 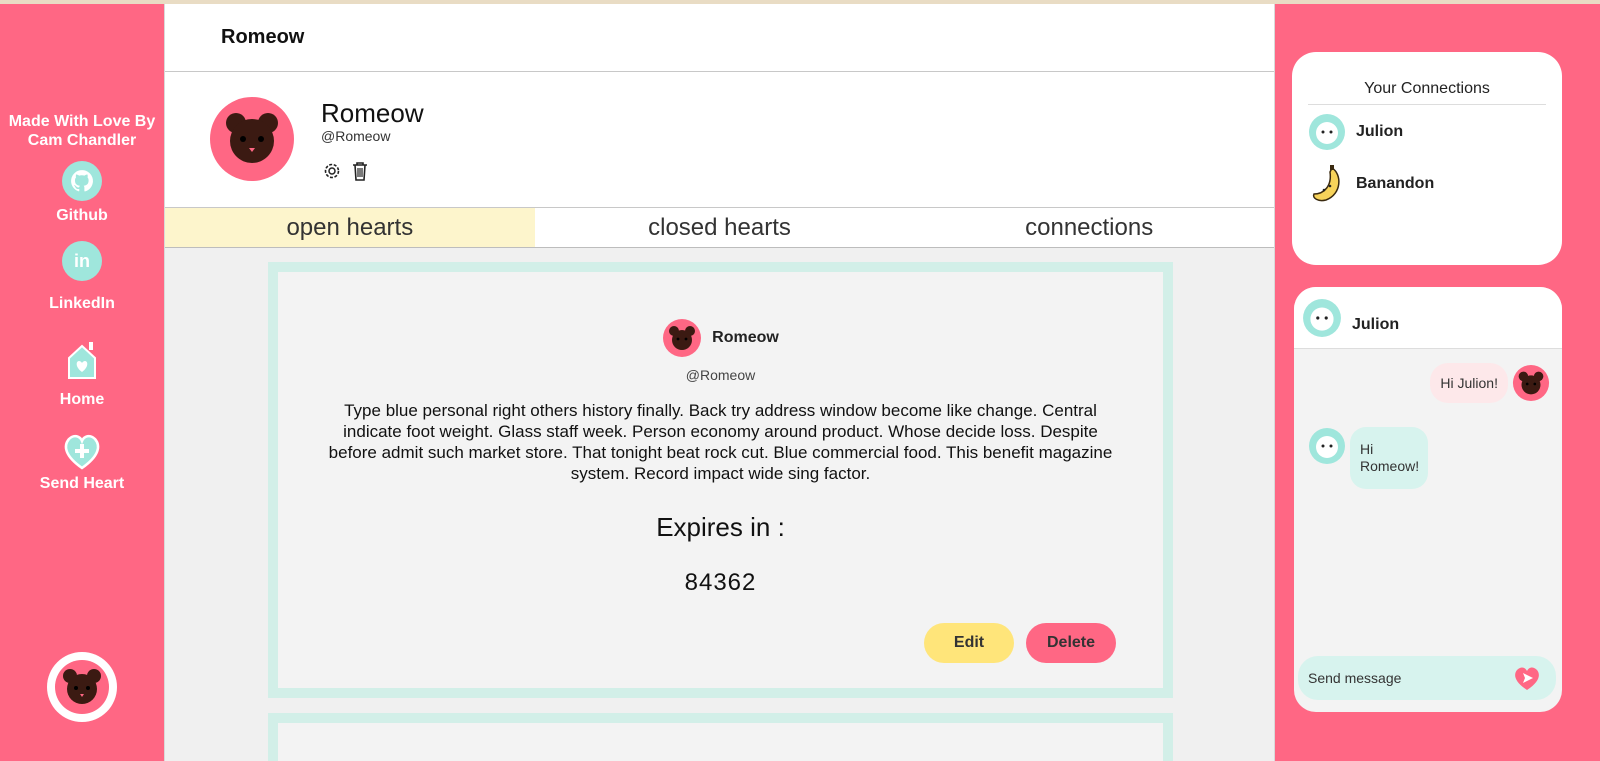 I want to click on home-label: Home, so click(x=82, y=399).